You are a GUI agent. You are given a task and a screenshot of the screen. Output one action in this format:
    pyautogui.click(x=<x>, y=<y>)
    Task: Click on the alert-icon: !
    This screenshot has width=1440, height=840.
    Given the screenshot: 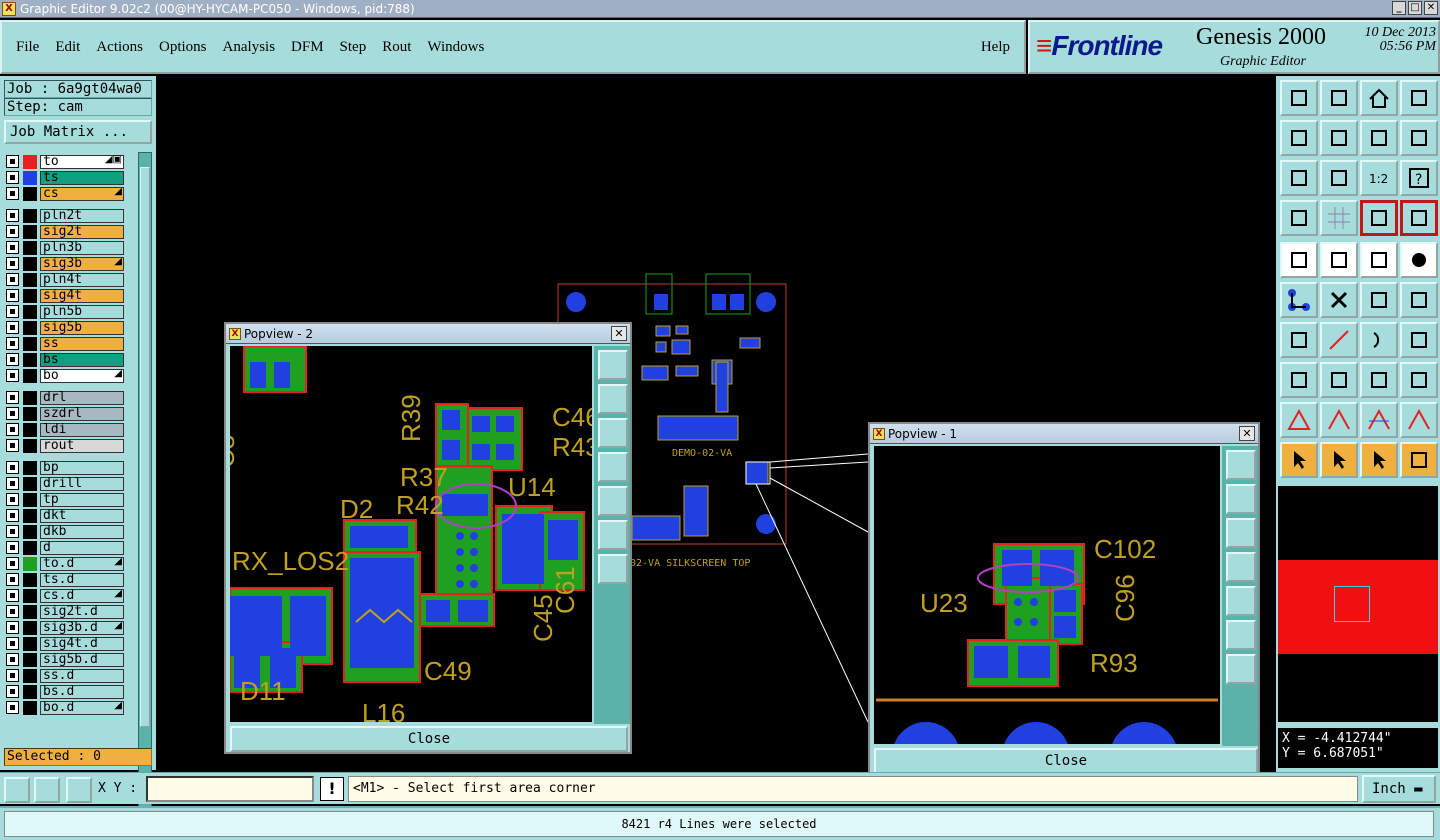 What is the action you would take?
    pyautogui.click(x=332, y=789)
    